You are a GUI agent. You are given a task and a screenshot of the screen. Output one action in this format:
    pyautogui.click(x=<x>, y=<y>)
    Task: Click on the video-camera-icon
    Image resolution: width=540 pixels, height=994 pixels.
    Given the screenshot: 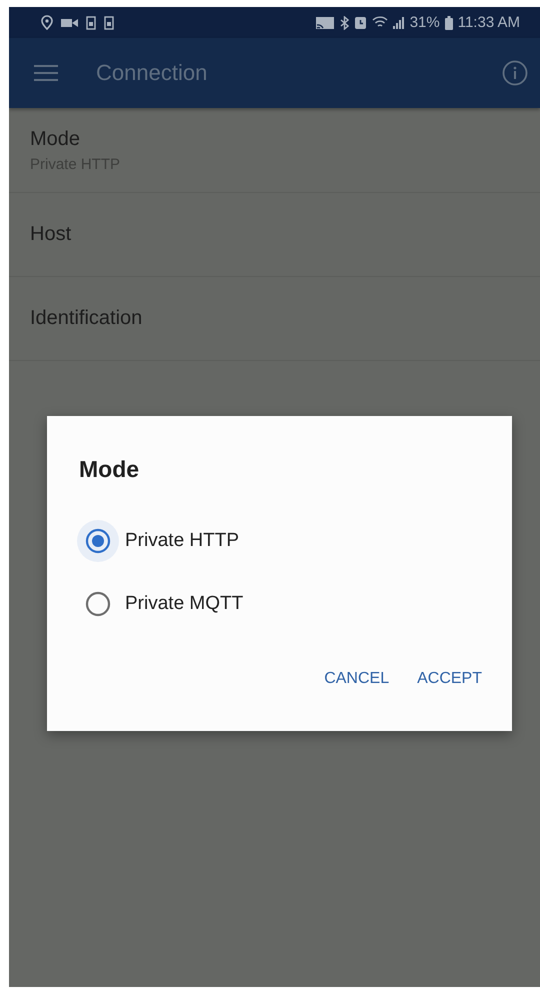 What is the action you would take?
    pyautogui.click(x=69, y=23)
    